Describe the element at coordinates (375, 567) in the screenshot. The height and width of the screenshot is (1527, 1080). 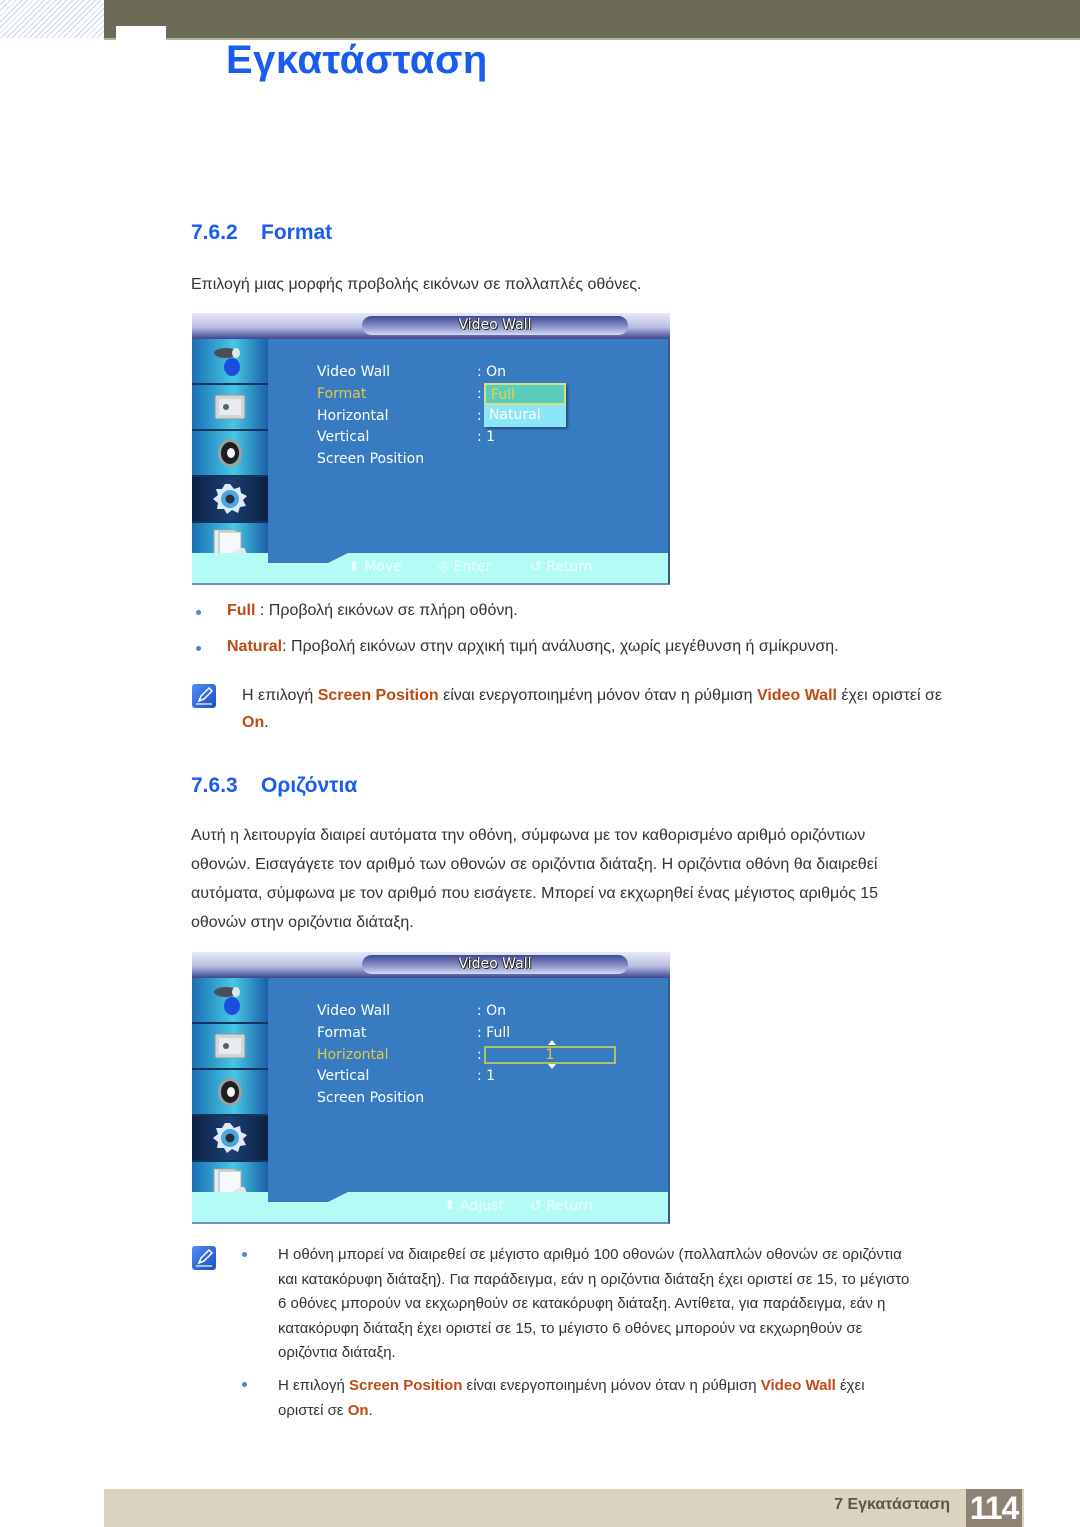
I see `osd-move-hint: ⬍ Move` at that location.